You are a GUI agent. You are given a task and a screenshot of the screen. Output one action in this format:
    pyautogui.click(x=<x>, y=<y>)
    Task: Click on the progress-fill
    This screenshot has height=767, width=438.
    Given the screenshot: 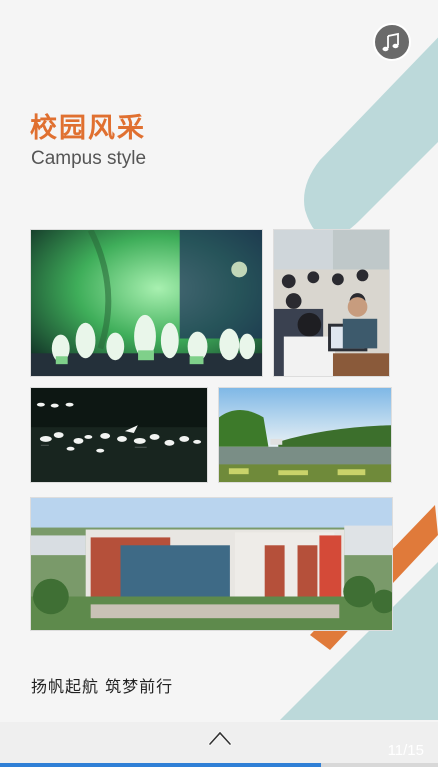 What is the action you would take?
    pyautogui.click(x=161, y=765)
    